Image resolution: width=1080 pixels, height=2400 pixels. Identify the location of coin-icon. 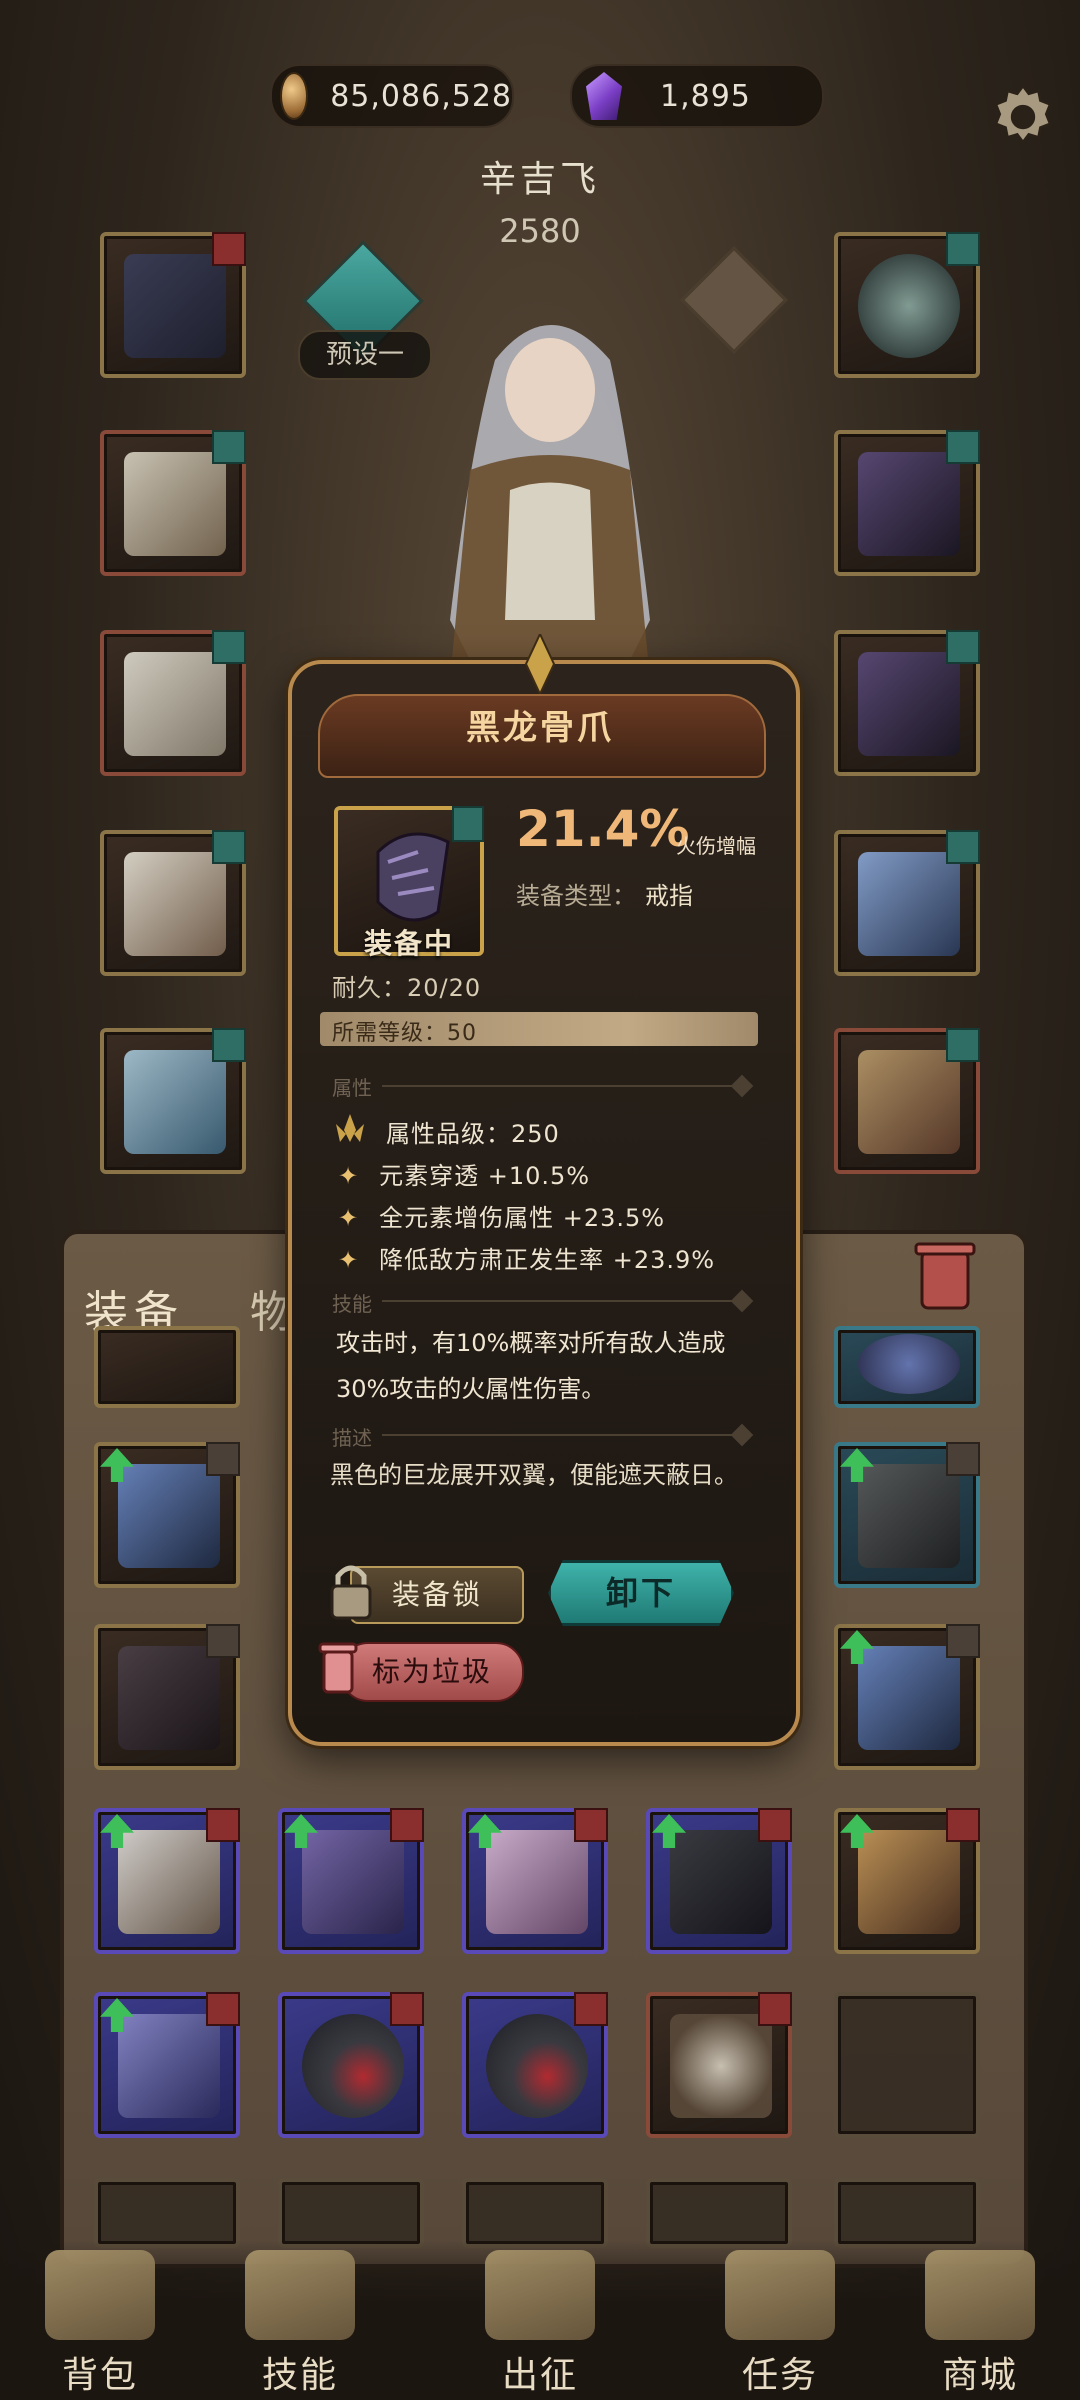
(294, 96).